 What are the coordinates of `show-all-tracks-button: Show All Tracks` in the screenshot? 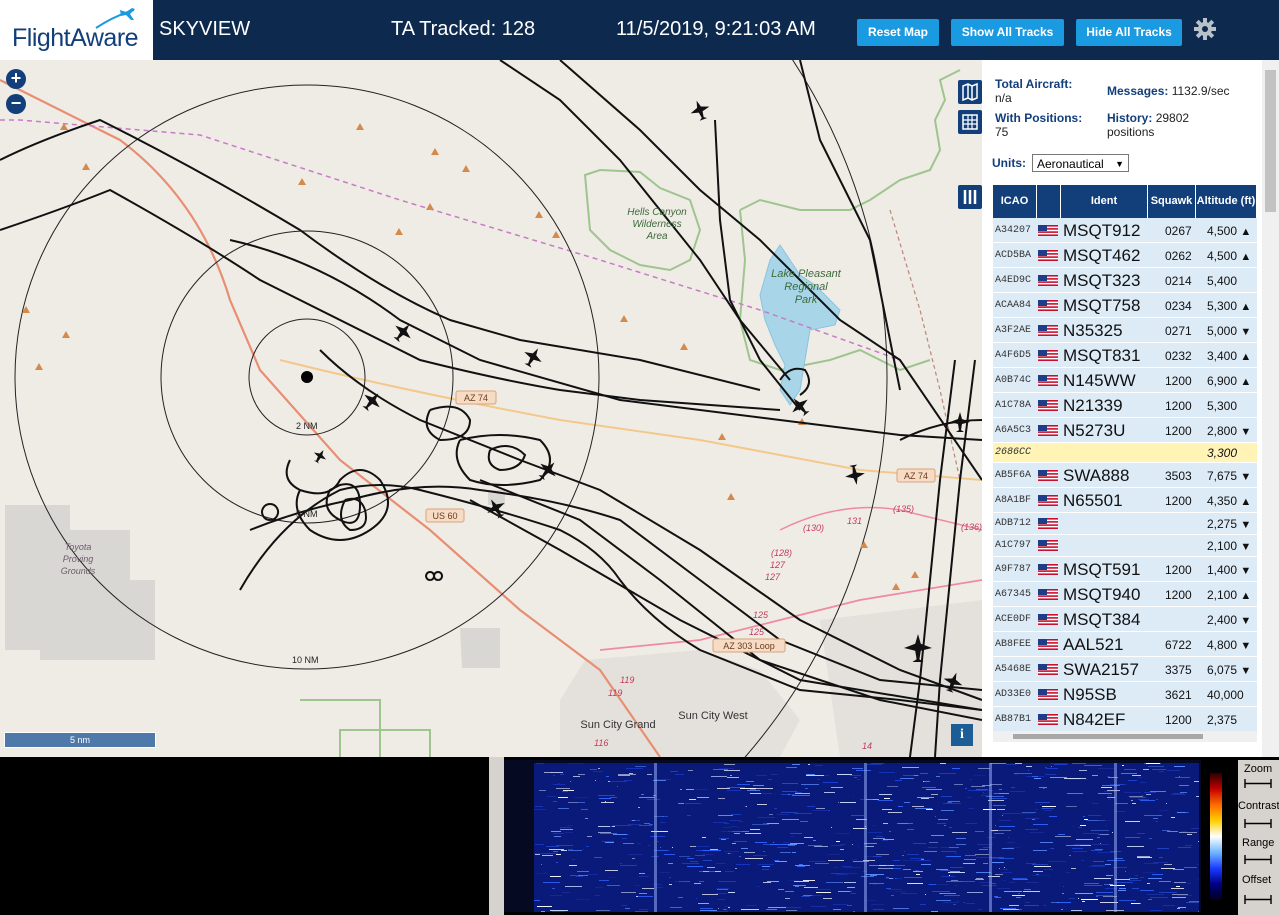 It's located at (1007, 32).